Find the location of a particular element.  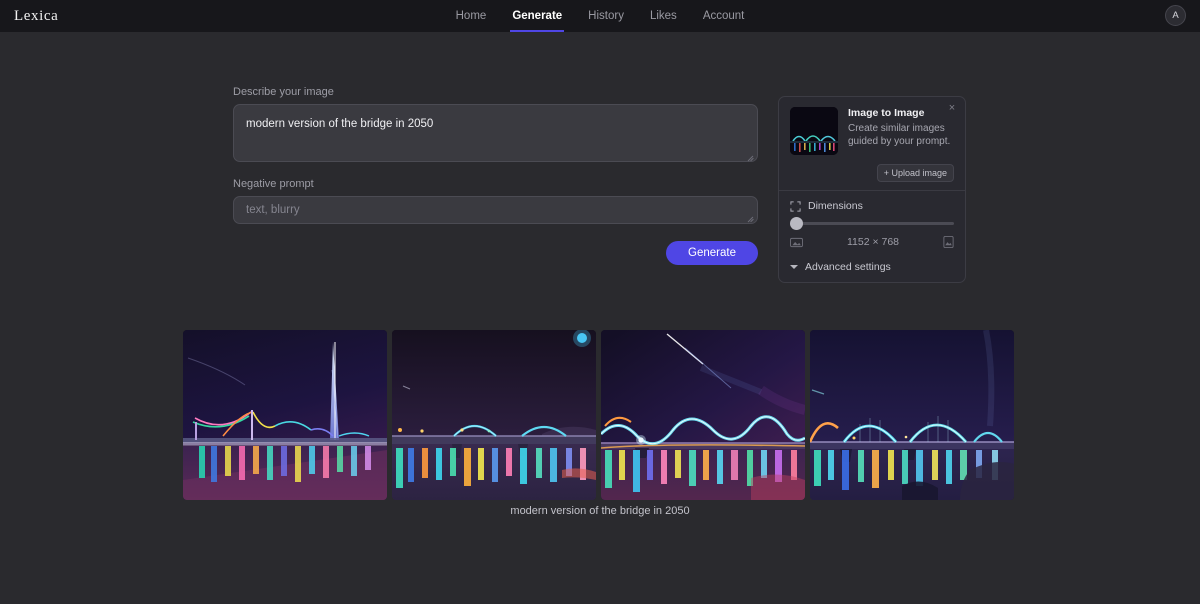

results-caption: modern version of the bridge in 2050 is located at coordinates (600, 511).